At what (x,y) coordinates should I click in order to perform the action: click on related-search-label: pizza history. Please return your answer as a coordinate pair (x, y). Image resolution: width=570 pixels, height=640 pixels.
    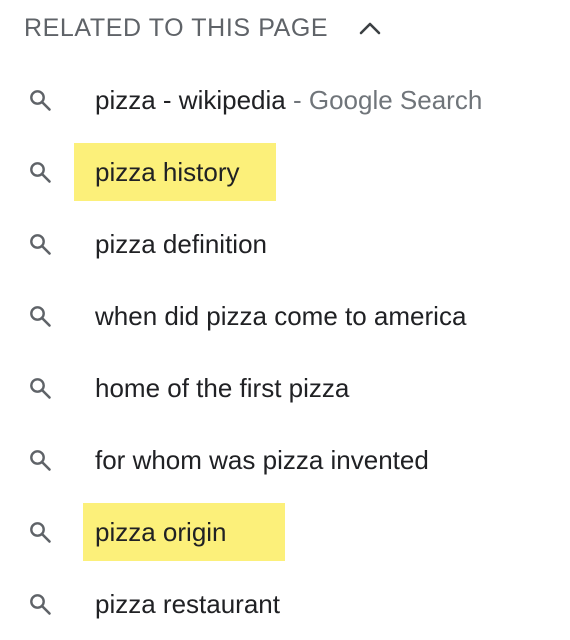
    Looking at the image, I should click on (167, 172).